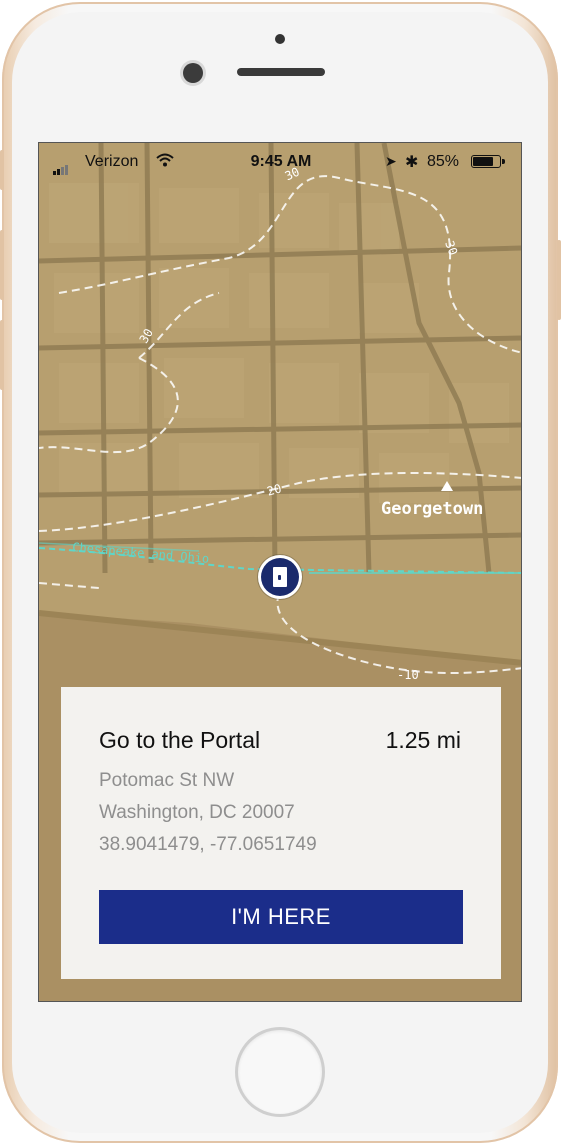  What do you see at coordinates (391, 161) in the screenshot?
I see `location-arrow-icon: ➤` at bounding box center [391, 161].